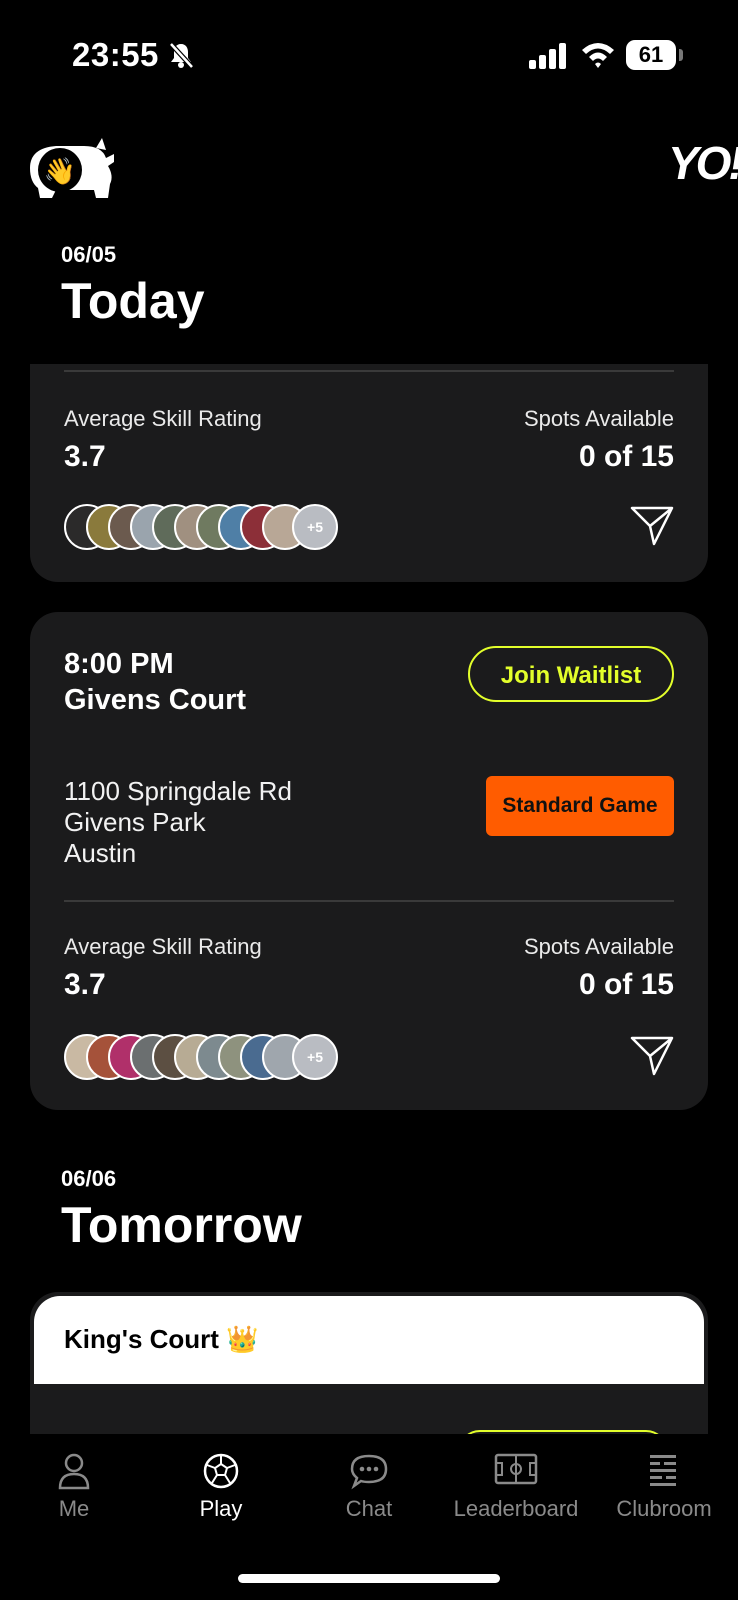 This screenshot has width=738, height=1600. I want to click on game-court-name: Givens Court, so click(155, 700).